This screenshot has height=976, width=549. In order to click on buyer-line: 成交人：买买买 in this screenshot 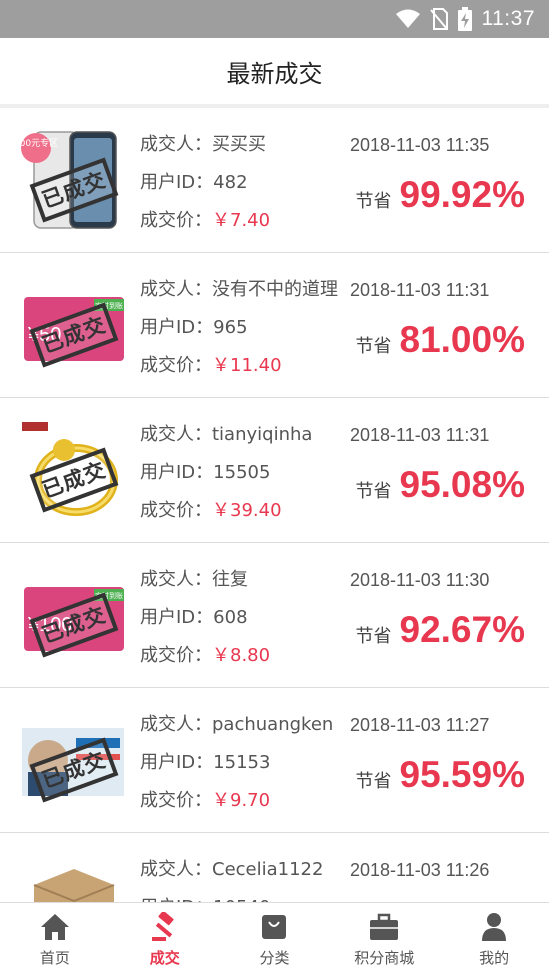, I will do `click(247, 145)`.